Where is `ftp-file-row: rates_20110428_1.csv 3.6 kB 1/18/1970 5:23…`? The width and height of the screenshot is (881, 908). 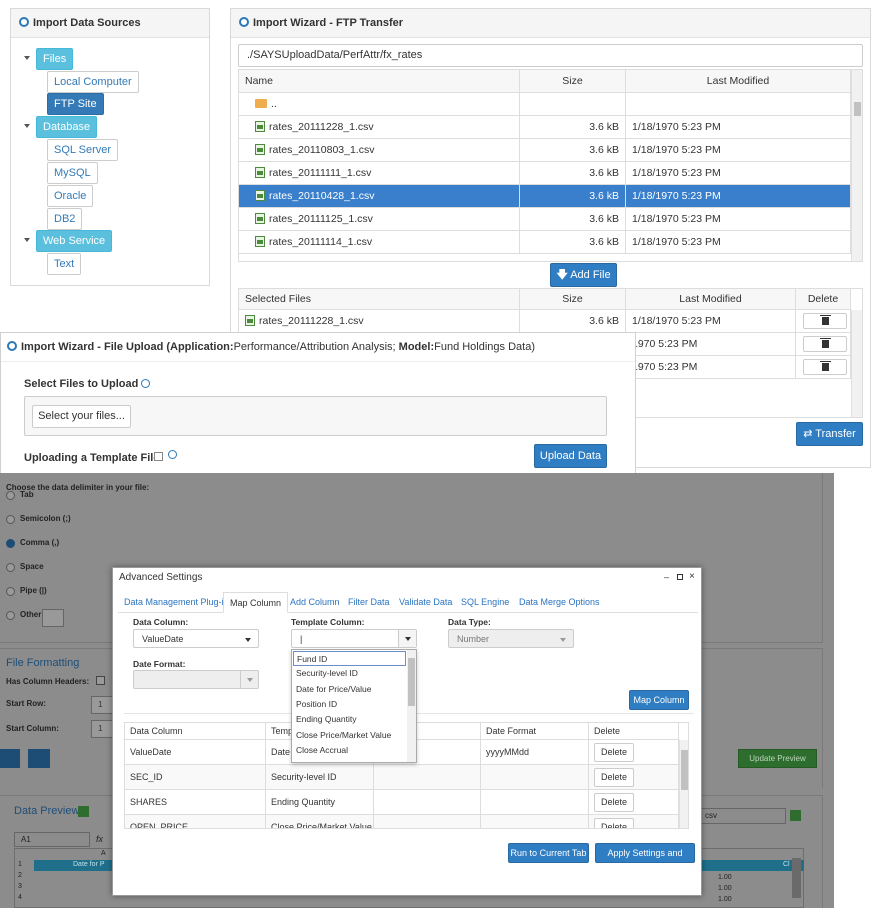
ftp-file-row: rates_20110428_1.csv 3.6 kB 1/18/1970 5:23… is located at coordinates (545, 196).